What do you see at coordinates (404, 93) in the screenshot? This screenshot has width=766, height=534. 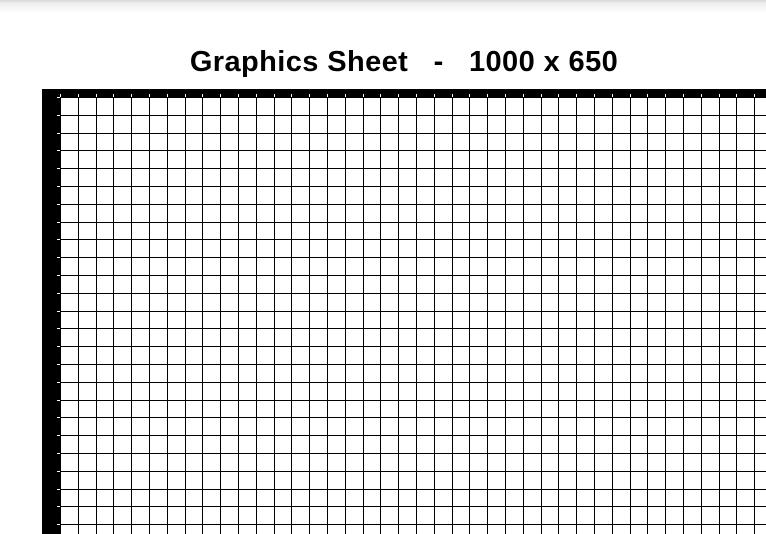 I see `top-border-bar` at bounding box center [404, 93].